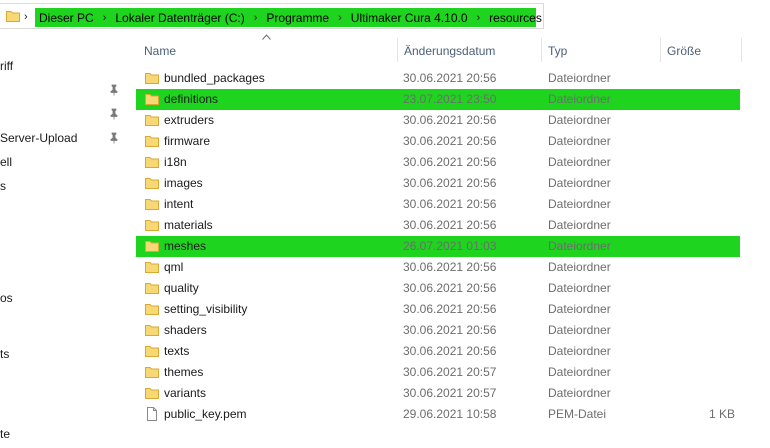  Describe the element at coordinates (189, 120) in the screenshot. I see `file-name: extruders` at that location.